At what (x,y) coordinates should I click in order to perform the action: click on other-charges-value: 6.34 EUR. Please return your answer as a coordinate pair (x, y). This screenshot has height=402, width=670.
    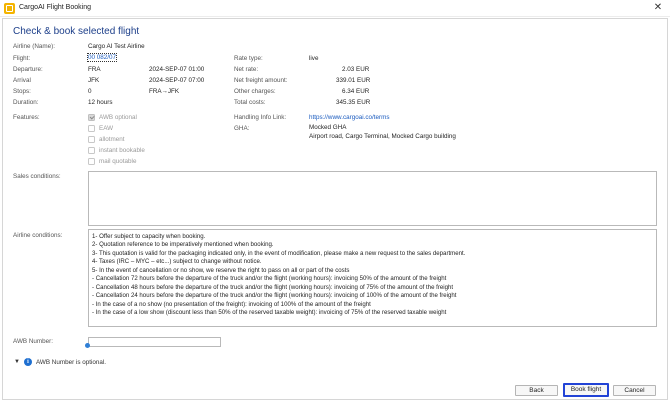
    Looking at the image, I should click on (356, 91).